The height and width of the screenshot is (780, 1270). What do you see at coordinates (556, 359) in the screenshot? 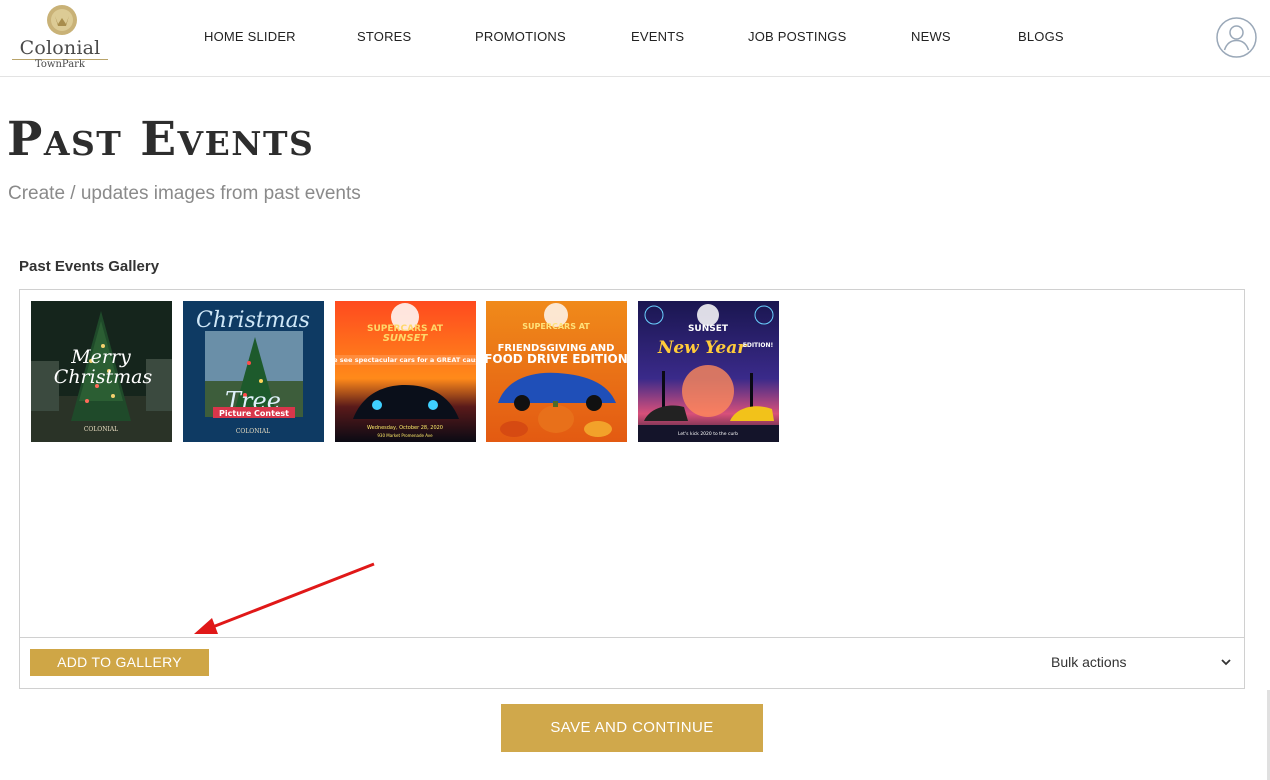
I see `svg-text: FOOD DRIVE EDITION` at bounding box center [556, 359].